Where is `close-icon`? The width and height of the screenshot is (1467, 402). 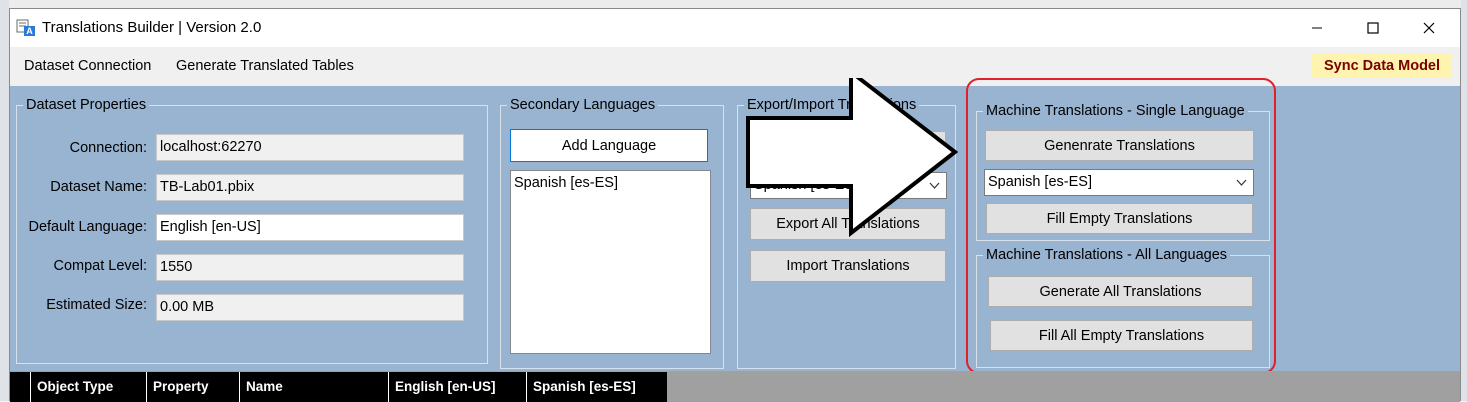
close-icon is located at coordinates (1429, 28).